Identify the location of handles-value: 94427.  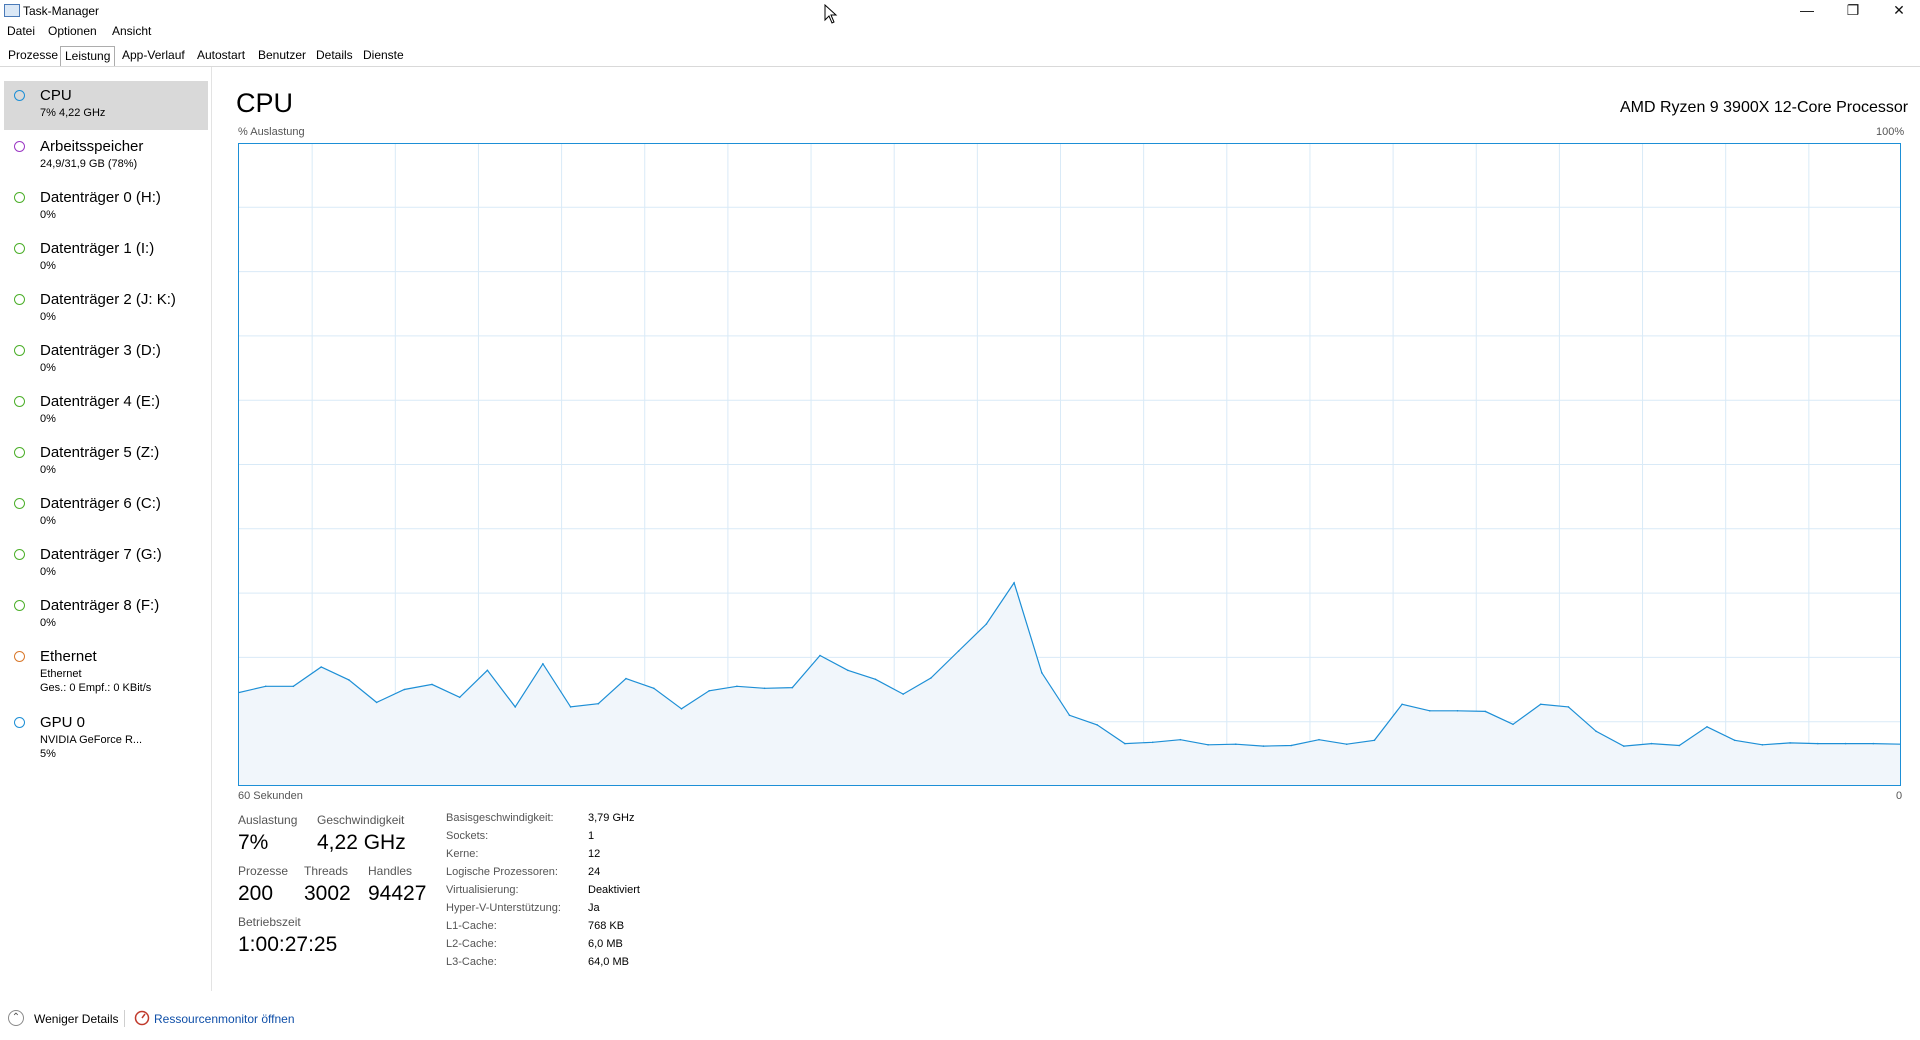
(397, 893).